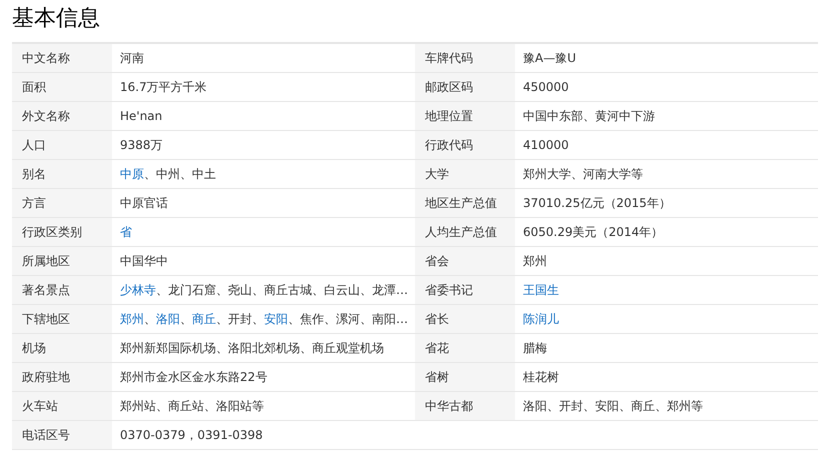  What do you see at coordinates (465, 232) in the screenshot?
I see `label-cell: 人均生产总值` at bounding box center [465, 232].